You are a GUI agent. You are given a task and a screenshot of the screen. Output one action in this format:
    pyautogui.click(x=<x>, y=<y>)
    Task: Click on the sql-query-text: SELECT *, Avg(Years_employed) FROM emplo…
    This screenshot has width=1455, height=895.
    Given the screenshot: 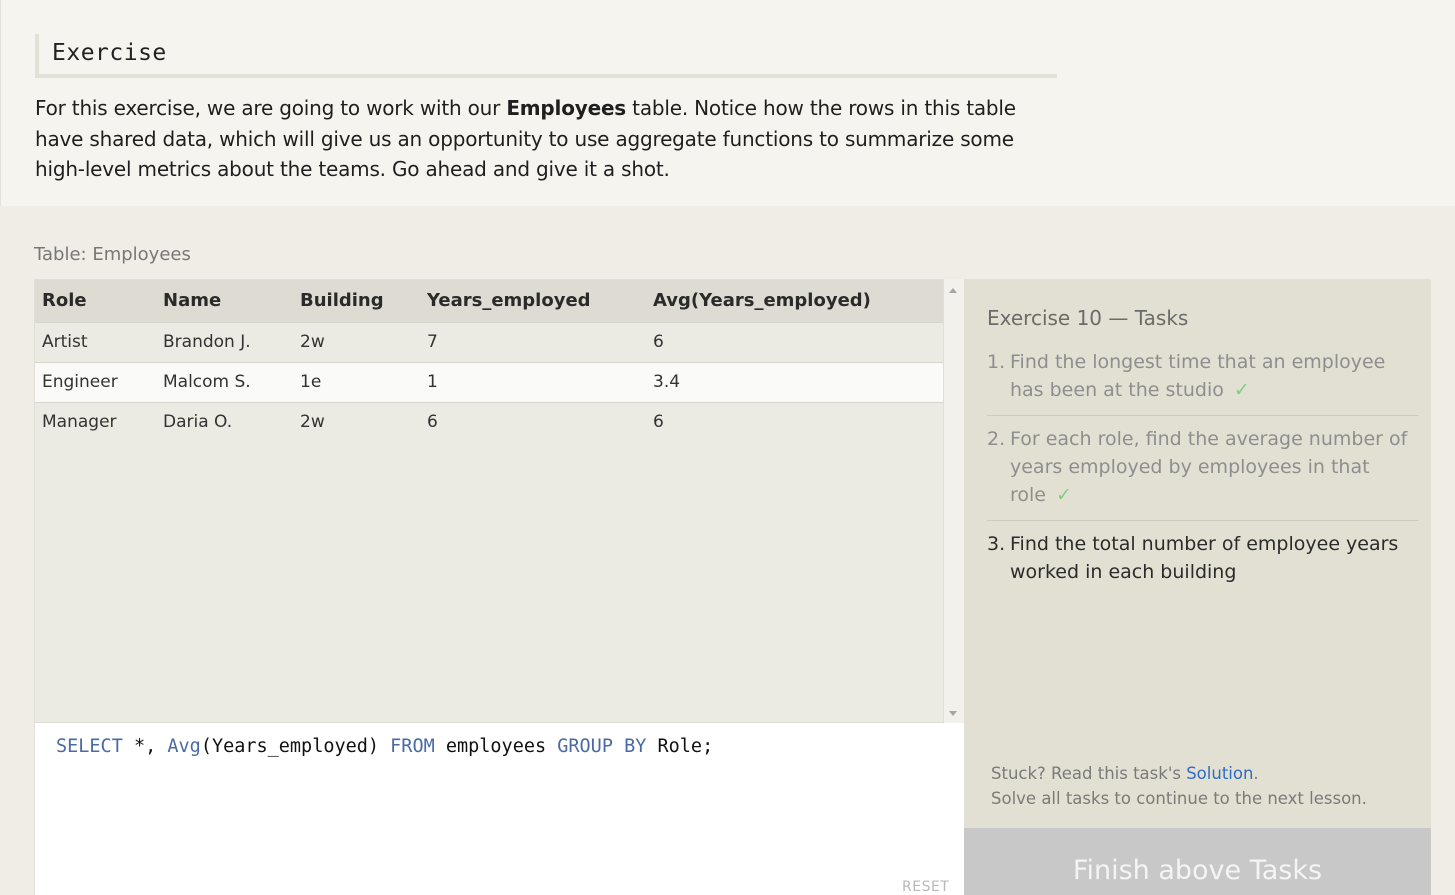 What is the action you would take?
    pyautogui.click(x=384, y=746)
    